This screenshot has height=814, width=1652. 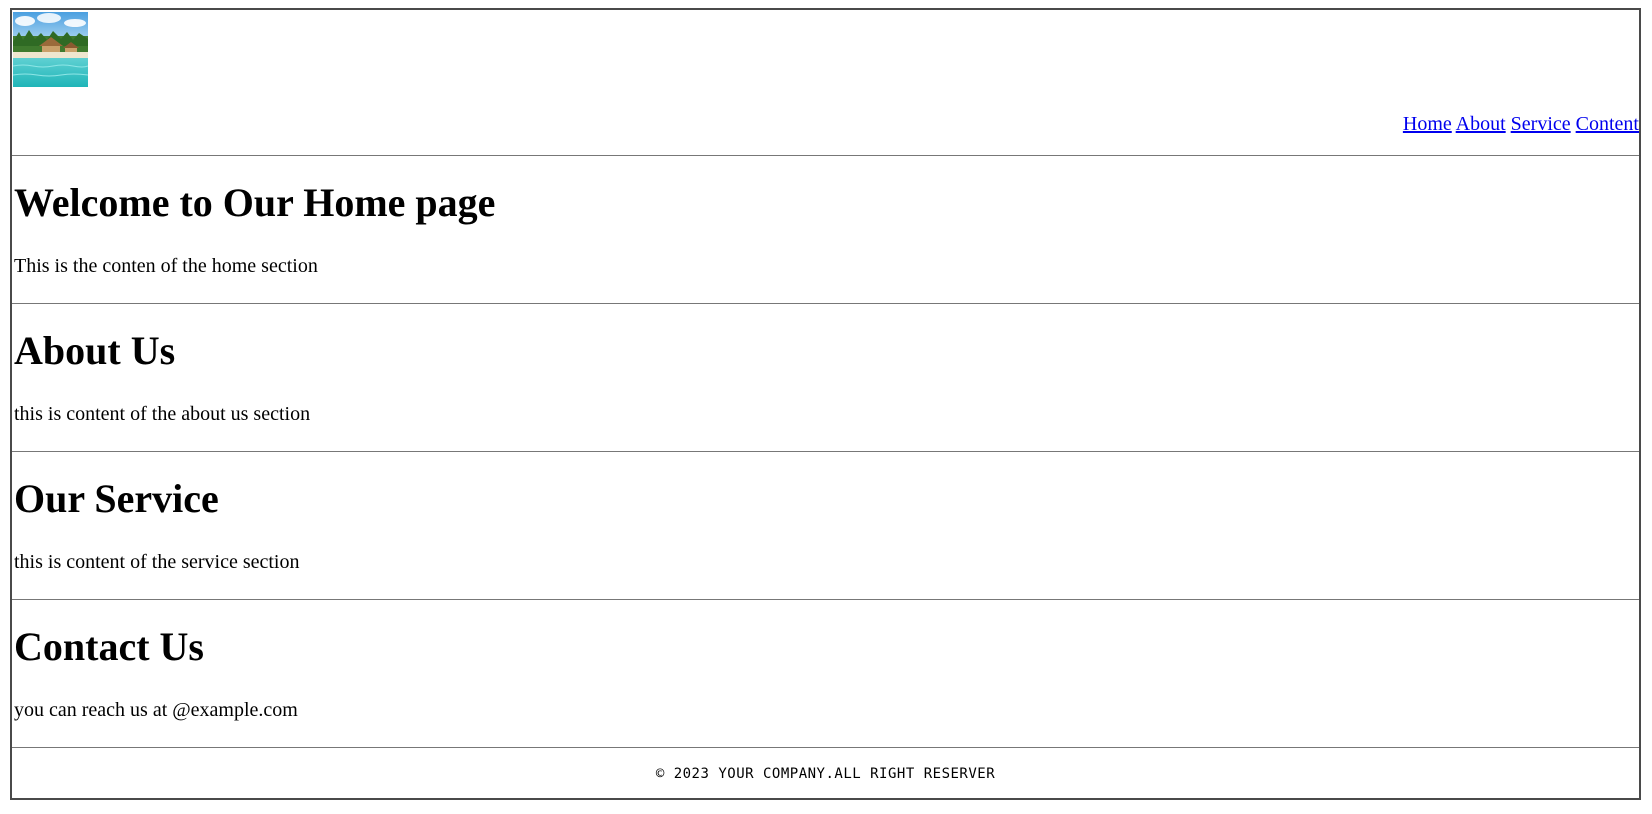 I want to click on service-text: this is content of the service section, so click(x=157, y=562).